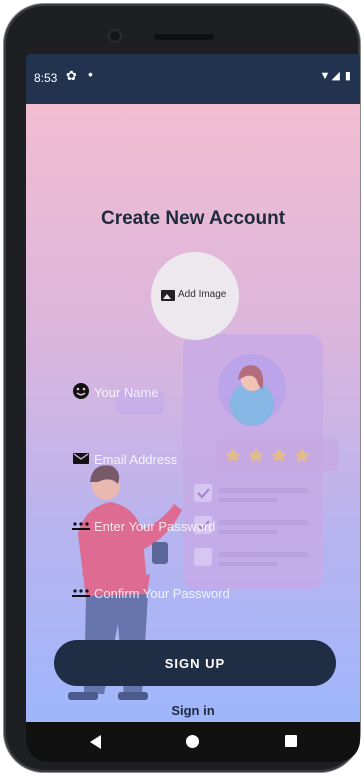 Image resolution: width=364 pixels, height=776 pixels. I want to click on confirm-password-field, so click(202, 592).